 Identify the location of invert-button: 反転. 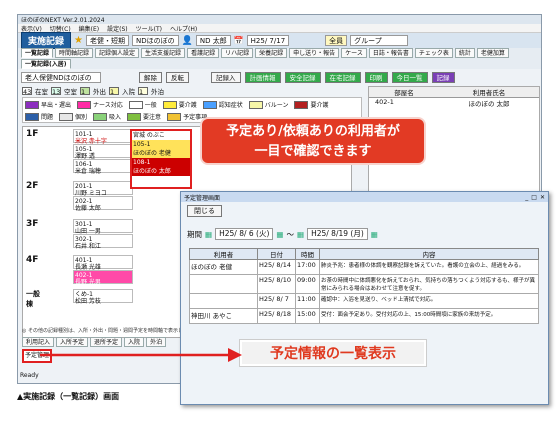
(177, 77).